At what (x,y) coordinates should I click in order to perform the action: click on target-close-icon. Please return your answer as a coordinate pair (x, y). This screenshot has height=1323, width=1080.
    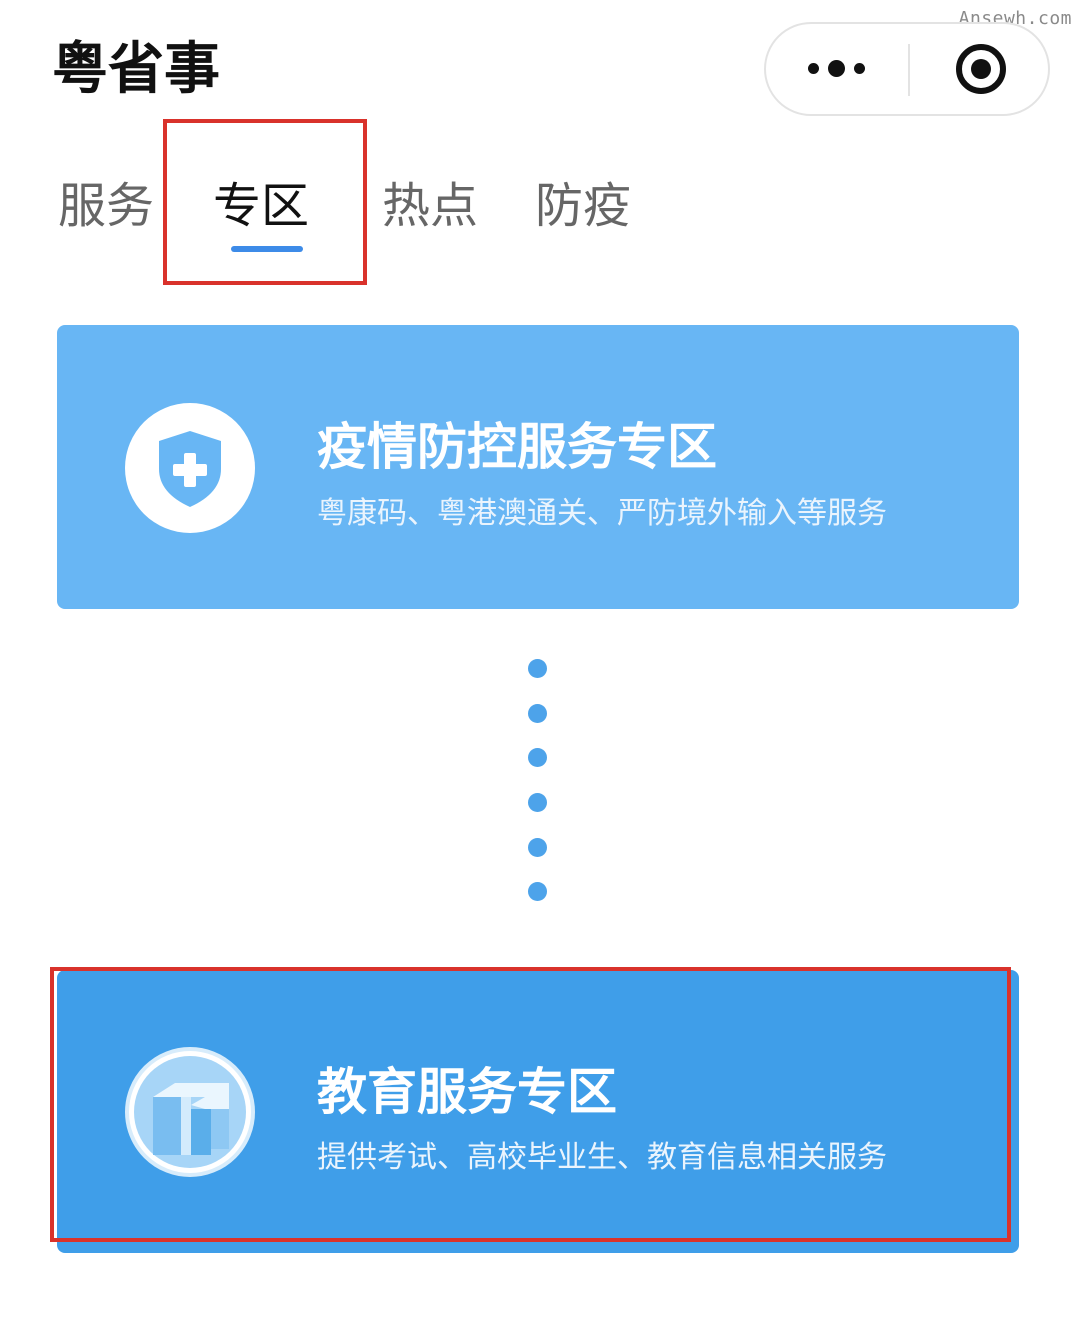
    Looking at the image, I should click on (981, 69).